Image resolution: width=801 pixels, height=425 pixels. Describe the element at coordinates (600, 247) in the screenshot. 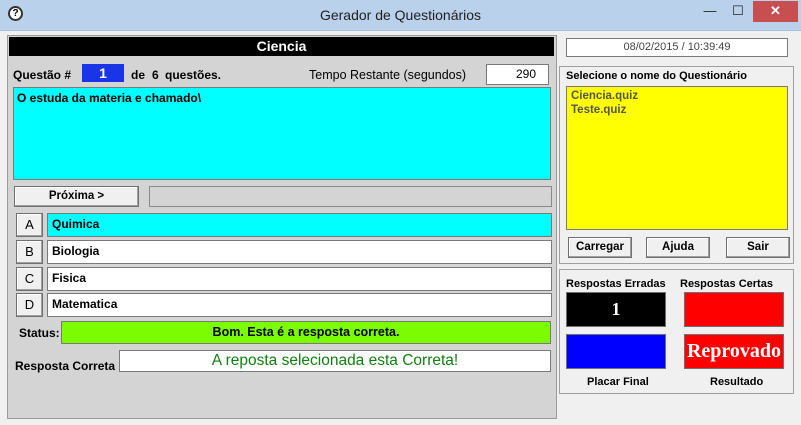

I see `load-button: Carregar` at that location.